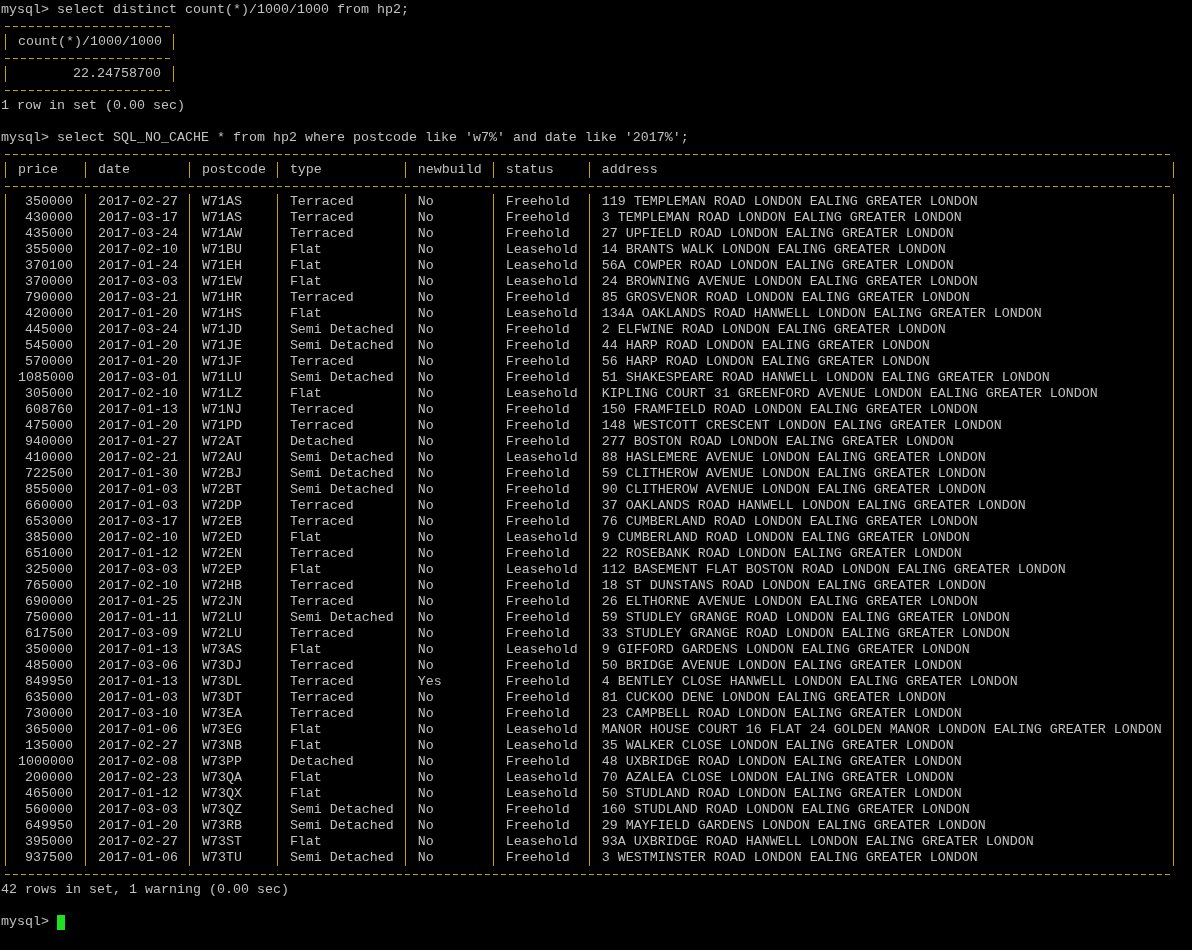 The image size is (1192, 950). What do you see at coordinates (880, 826) in the screenshot?
I see `table-cell: 29 MAYFIELD GARDENS LONDON EALING GREATER LONDON` at bounding box center [880, 826].